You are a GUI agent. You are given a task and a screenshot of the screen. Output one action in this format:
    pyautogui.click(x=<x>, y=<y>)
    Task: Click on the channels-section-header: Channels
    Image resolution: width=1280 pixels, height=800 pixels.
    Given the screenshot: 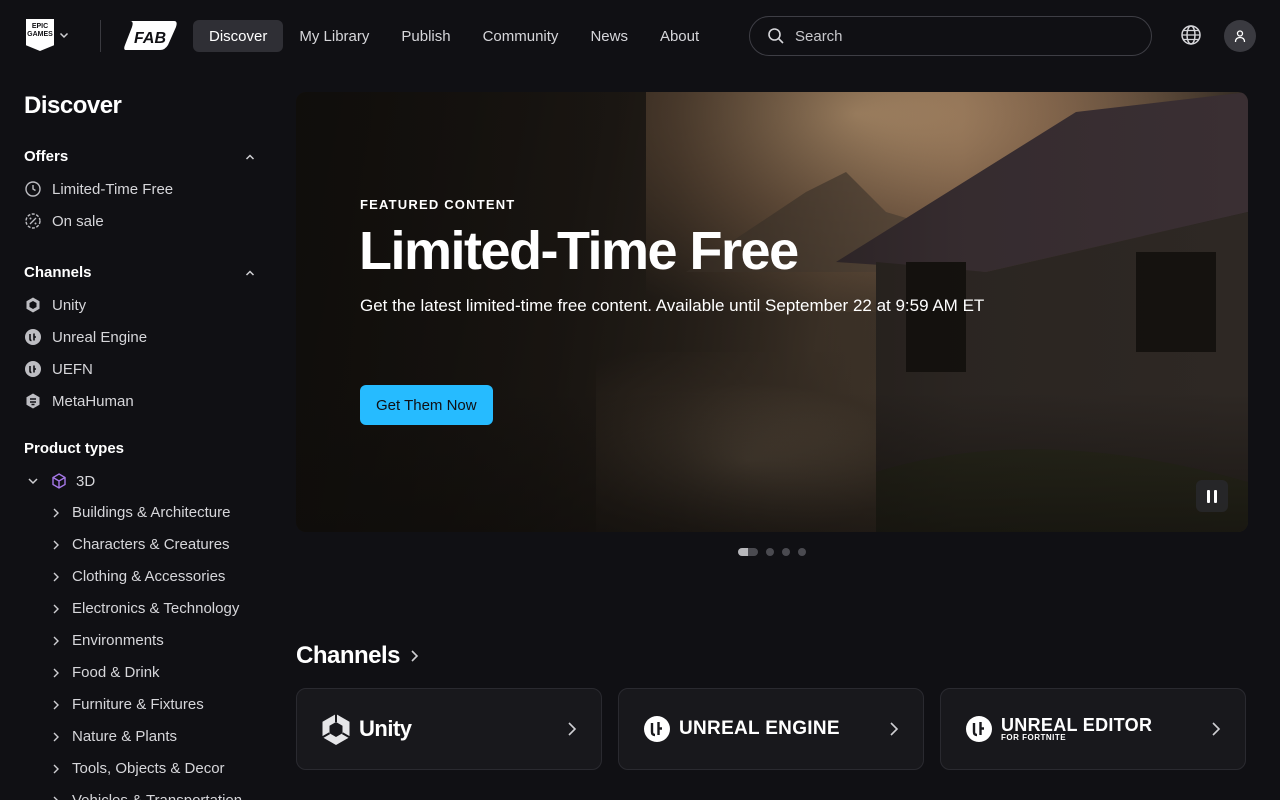 What is the action you would take?
    pyautogui.click(x=140, y=272)
    